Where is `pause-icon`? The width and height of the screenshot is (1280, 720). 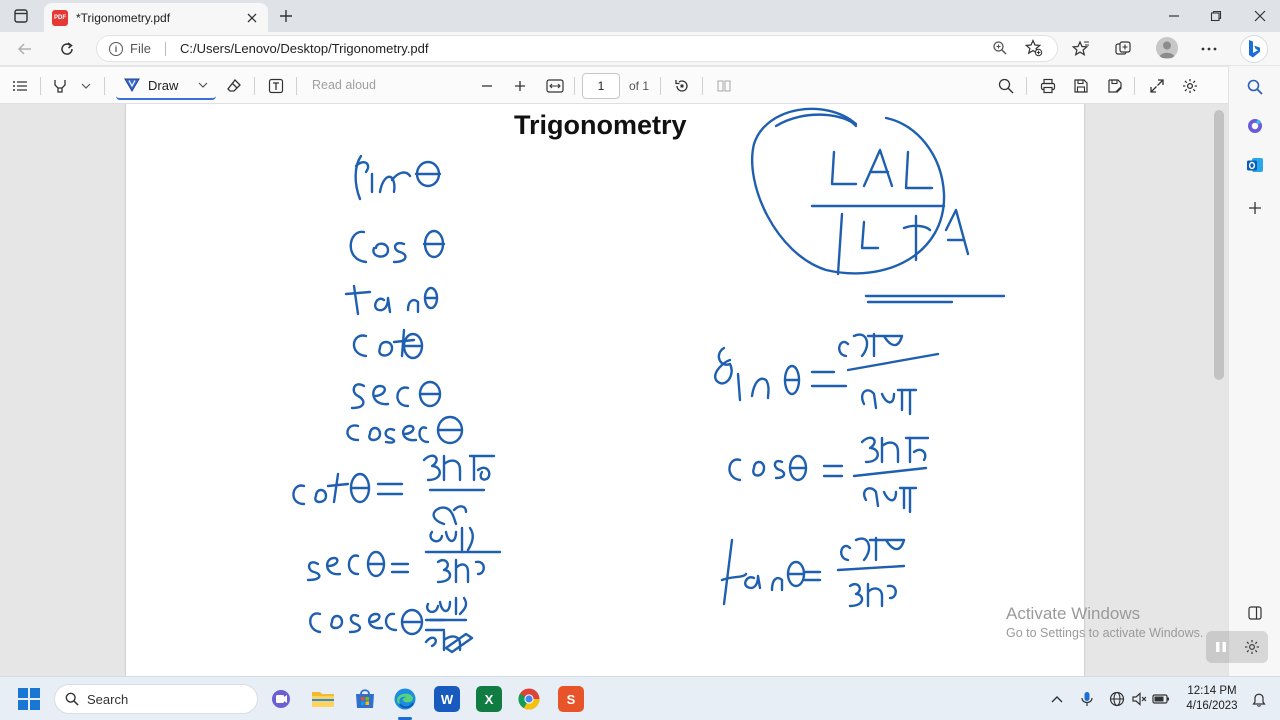
pause-icon is located at coordinates (1221, 647).